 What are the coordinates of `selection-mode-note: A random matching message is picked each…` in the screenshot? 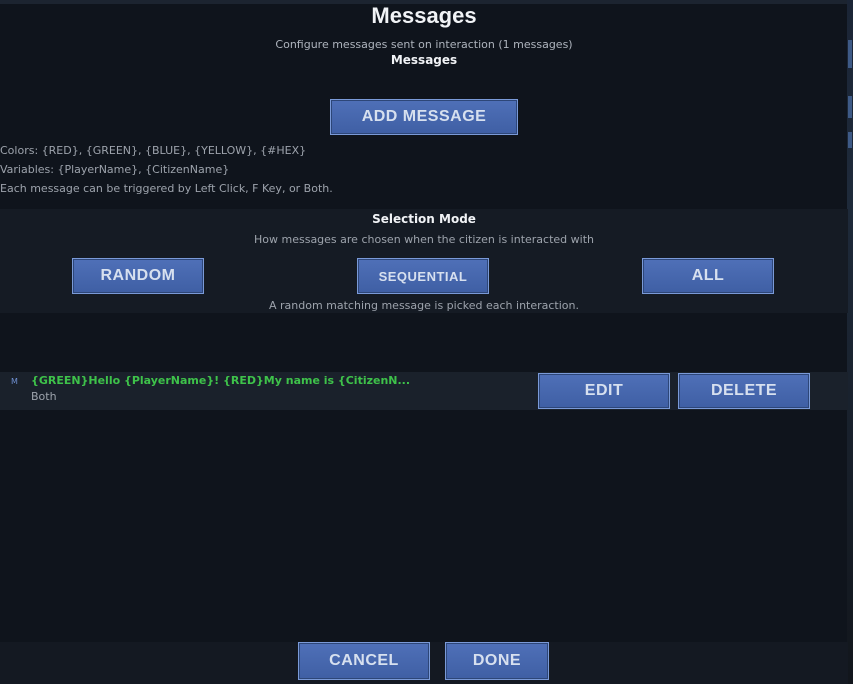 It's located at (423, 305).